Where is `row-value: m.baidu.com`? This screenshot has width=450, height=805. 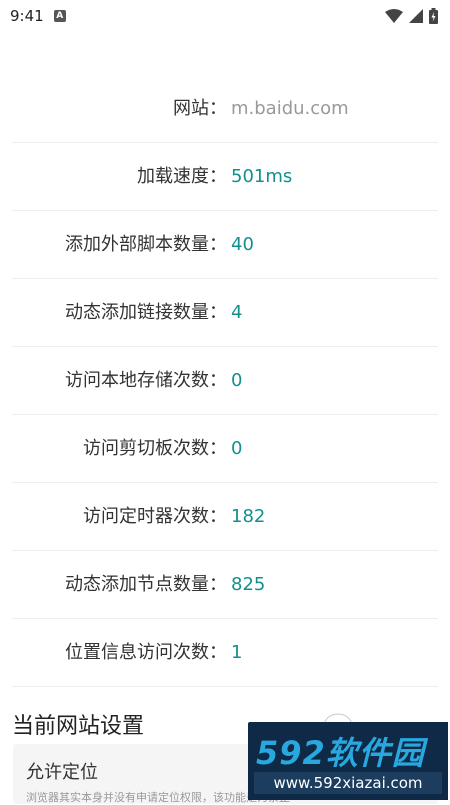
row-value: m.baidu.com is located at coordinates (290, 108).